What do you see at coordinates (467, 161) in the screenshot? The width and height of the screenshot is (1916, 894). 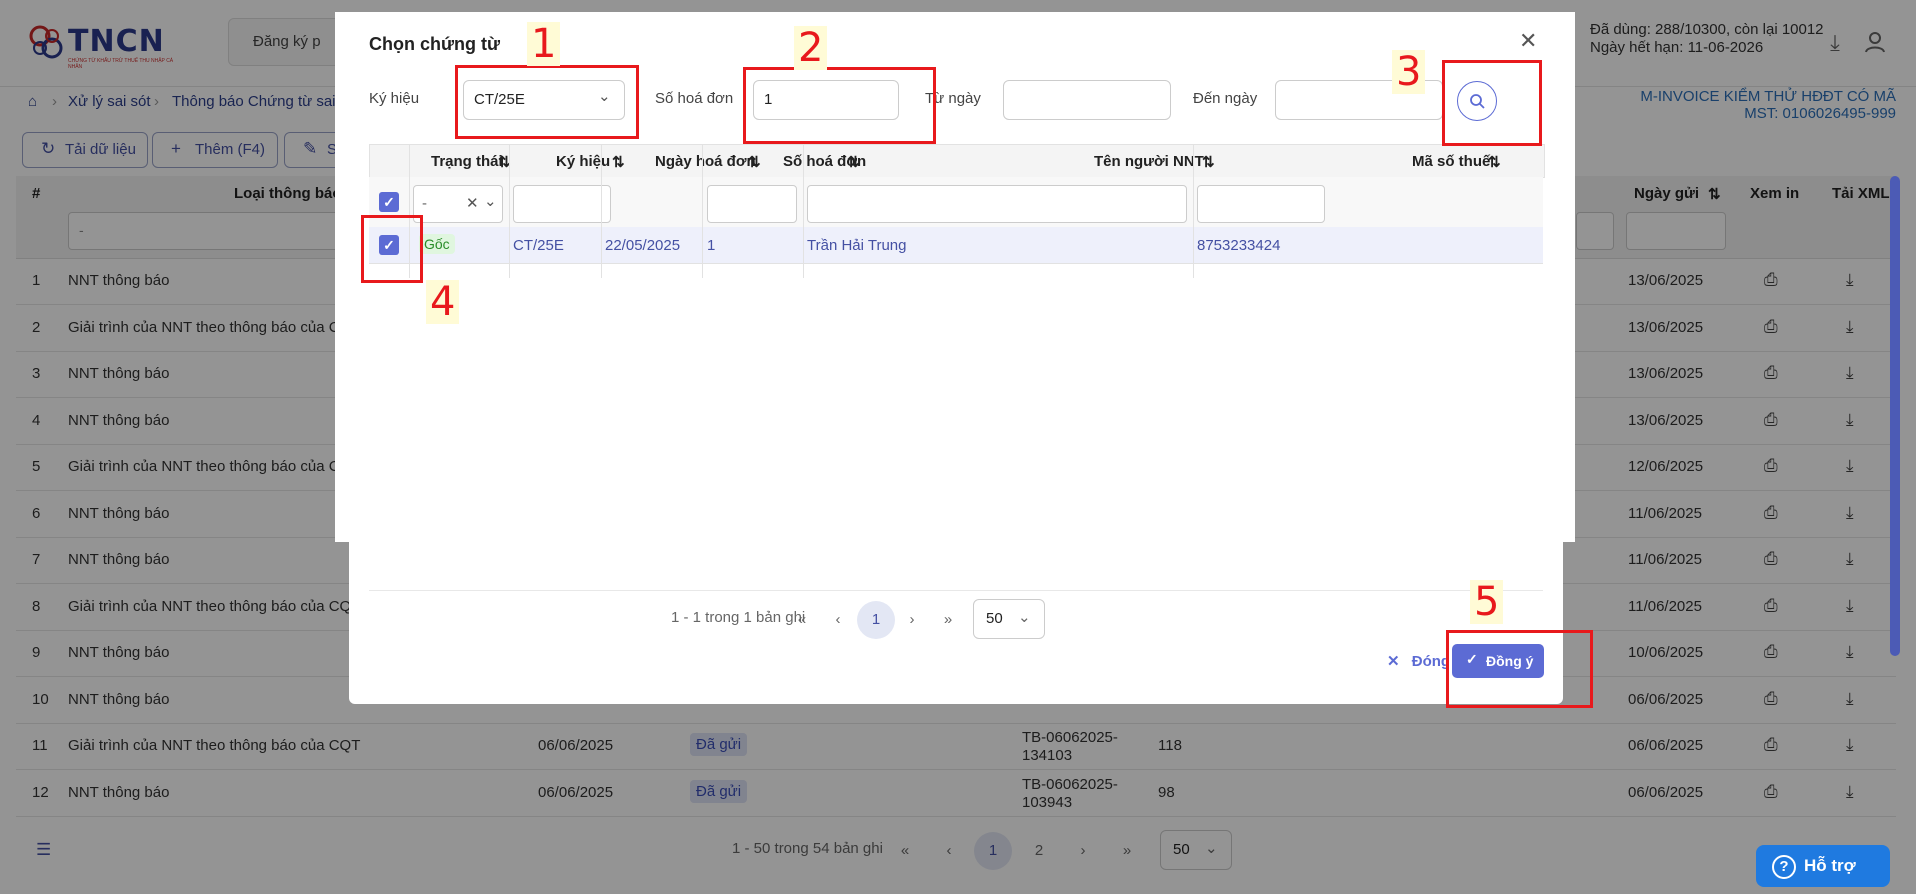 I see `col-status: Trạng thái` at bounding box center [467, 161].